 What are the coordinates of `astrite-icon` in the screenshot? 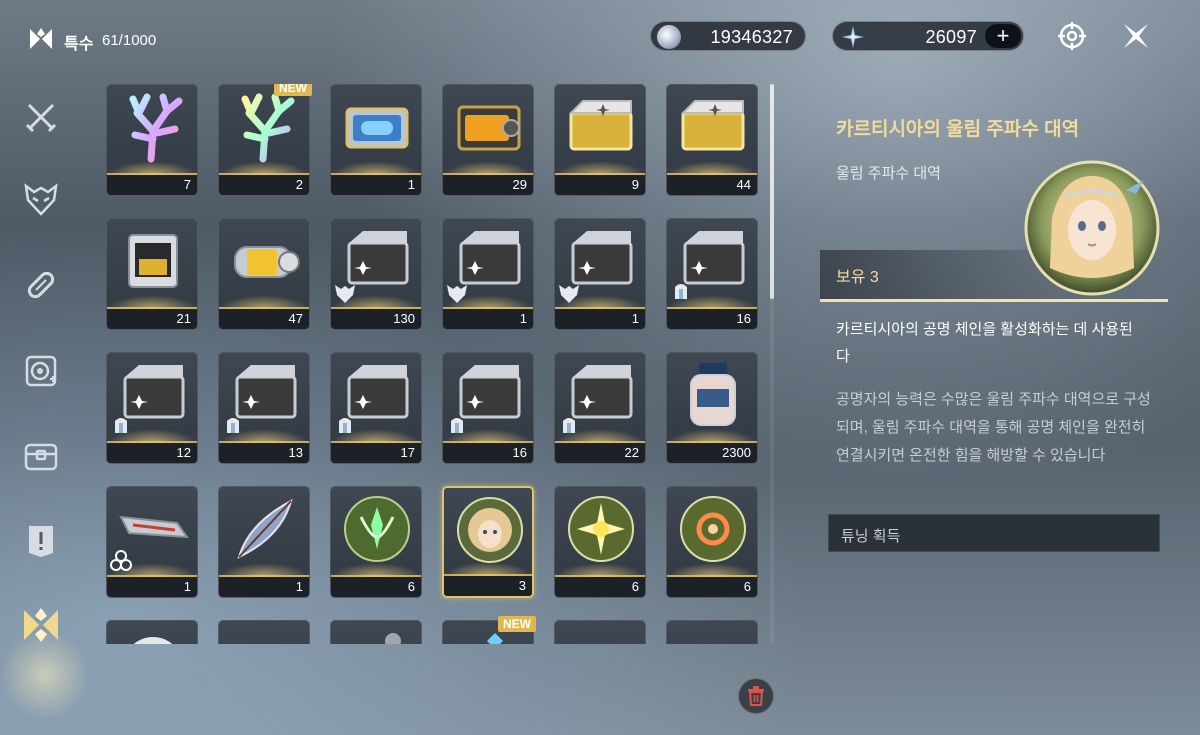 It's located at (853, 37).